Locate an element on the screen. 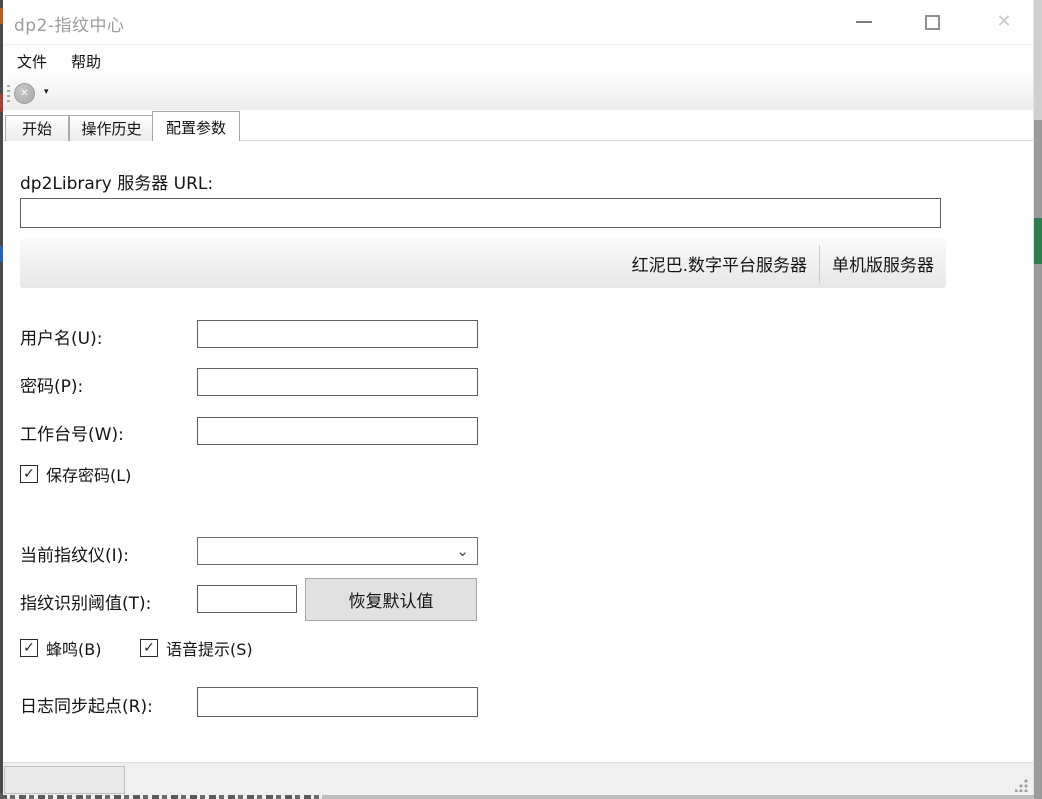 The image size is (1042, 799). url-label: dp2Library 服务器 URL: is located at coordinates (117, 184).